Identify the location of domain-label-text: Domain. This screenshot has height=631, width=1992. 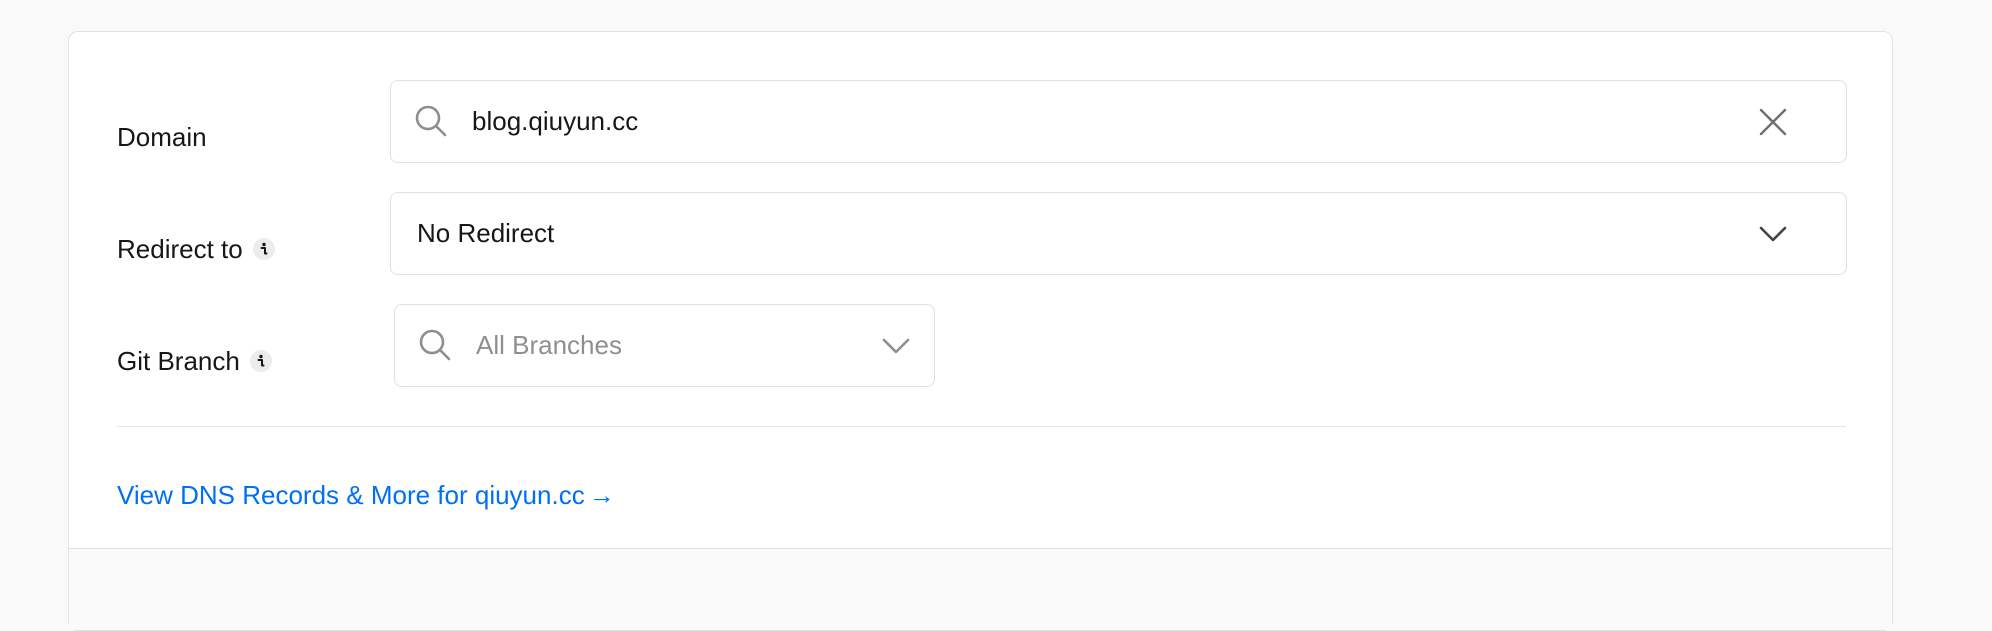
(162, 137).